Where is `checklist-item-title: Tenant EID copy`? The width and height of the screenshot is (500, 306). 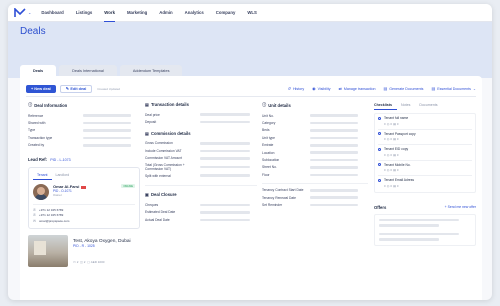
checklist-item-title: Tenant EID copy is located at coordinates (396, 149).